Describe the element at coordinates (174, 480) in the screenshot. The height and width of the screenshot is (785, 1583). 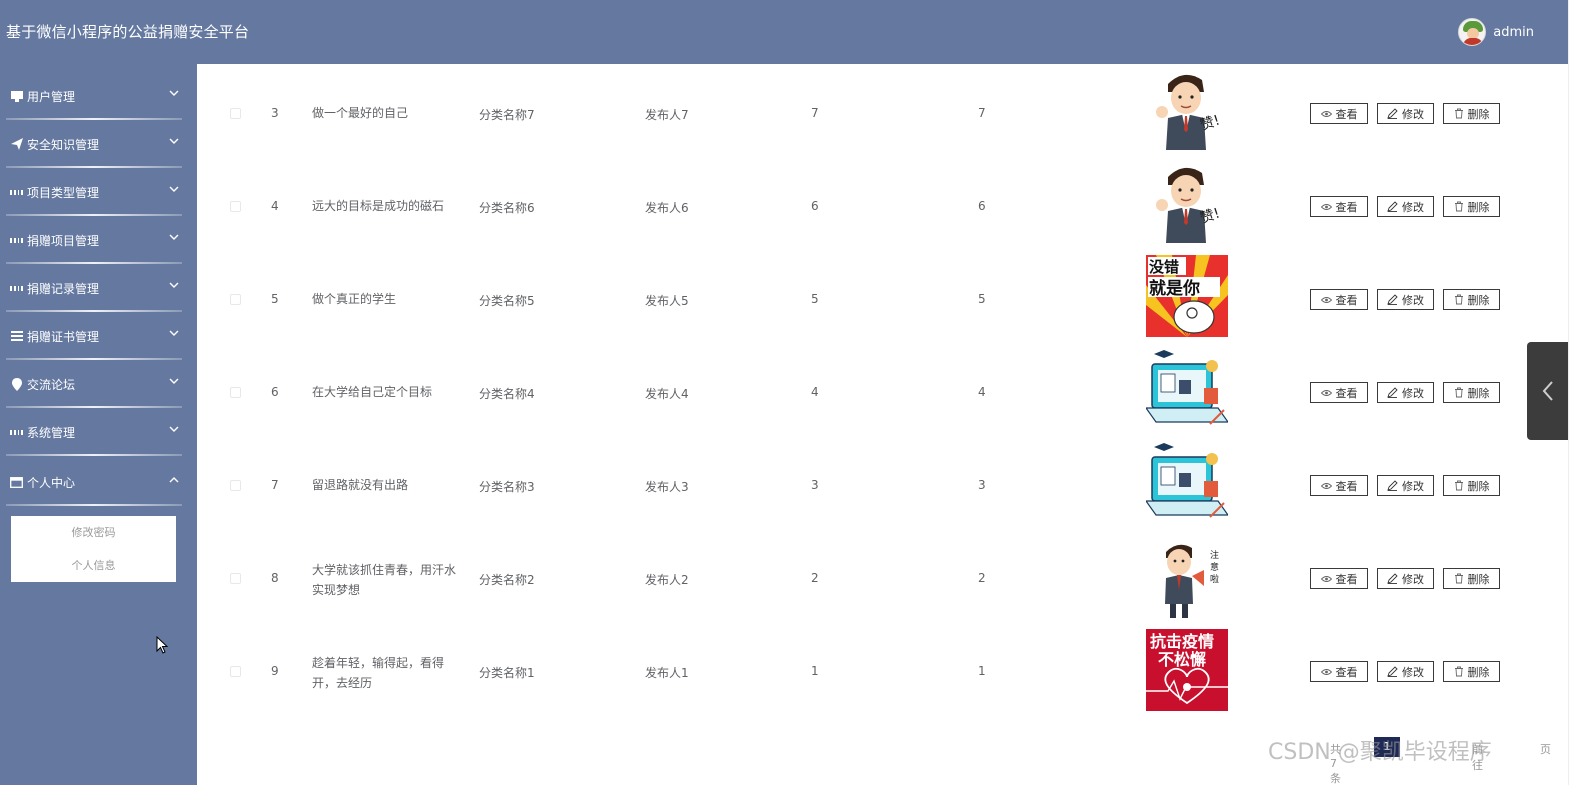
I see `chevron-up-icon` at that location.